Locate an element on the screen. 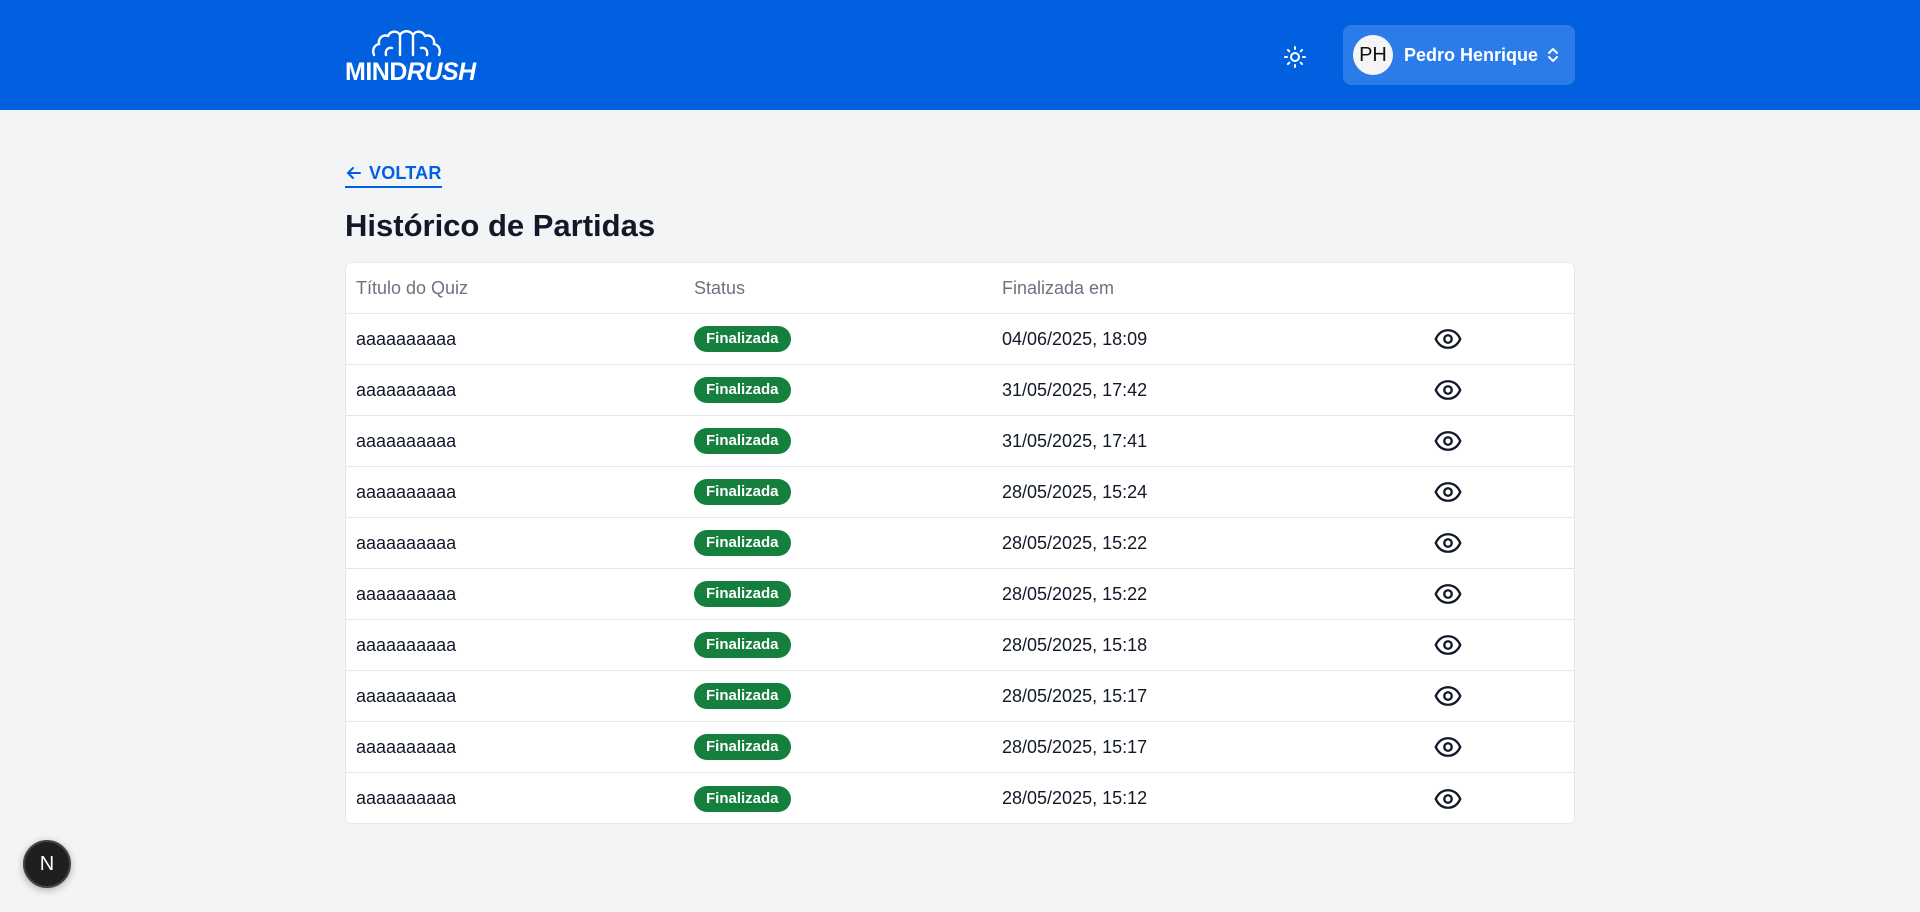  finished-at-cell: 04/06/2025, 18:09 is located at coordinates (1075, 338).